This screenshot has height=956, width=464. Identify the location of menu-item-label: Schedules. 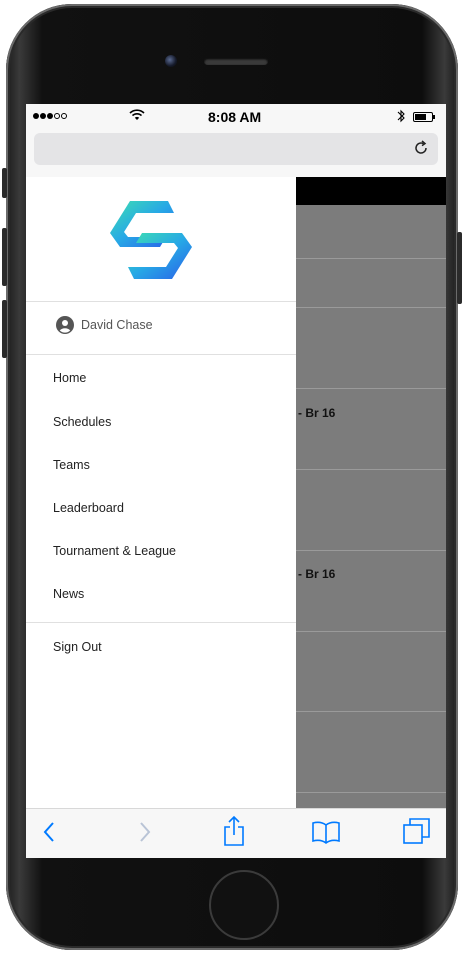
(82, 422).